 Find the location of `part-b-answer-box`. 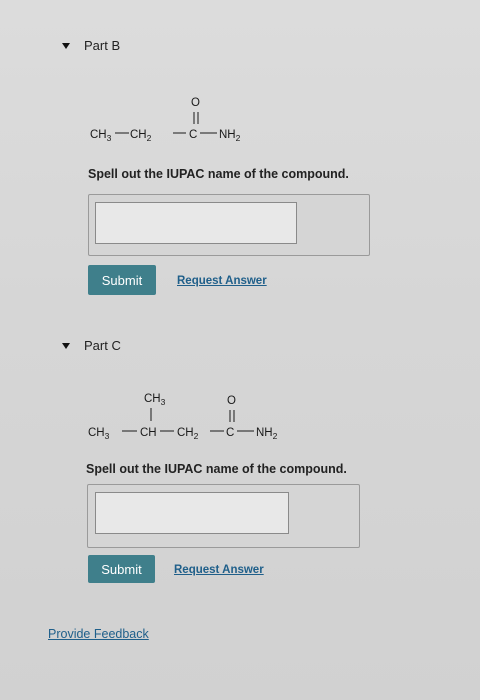

part-b-answer-box is located at coordinates (229, 225).